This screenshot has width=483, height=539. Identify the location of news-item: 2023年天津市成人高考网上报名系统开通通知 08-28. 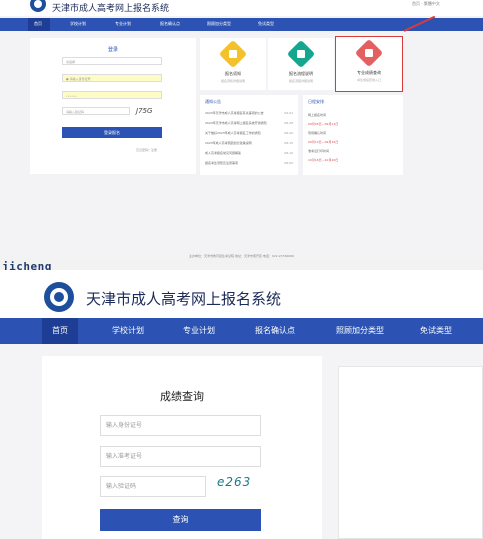
(249, 123).